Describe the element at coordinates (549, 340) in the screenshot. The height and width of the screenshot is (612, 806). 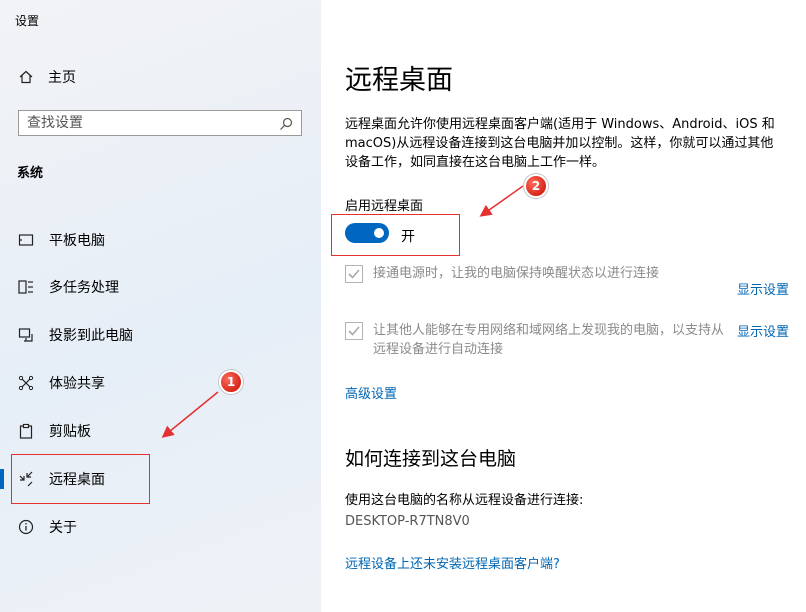
I see `discoverable-label: 让其他人能够在专用网络和域网络上发现我的电脑，以支持从远程设备进行自动连接` at that location.